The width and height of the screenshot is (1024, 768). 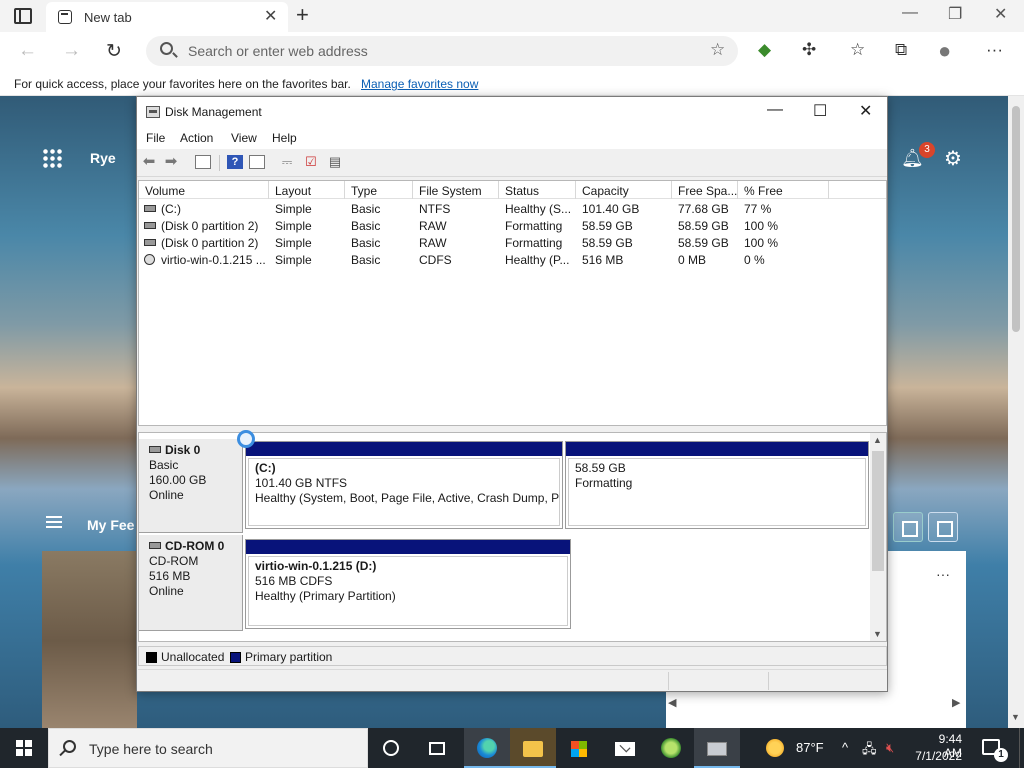 I want to click on back-icon: ←, so click(x=27, y=51).